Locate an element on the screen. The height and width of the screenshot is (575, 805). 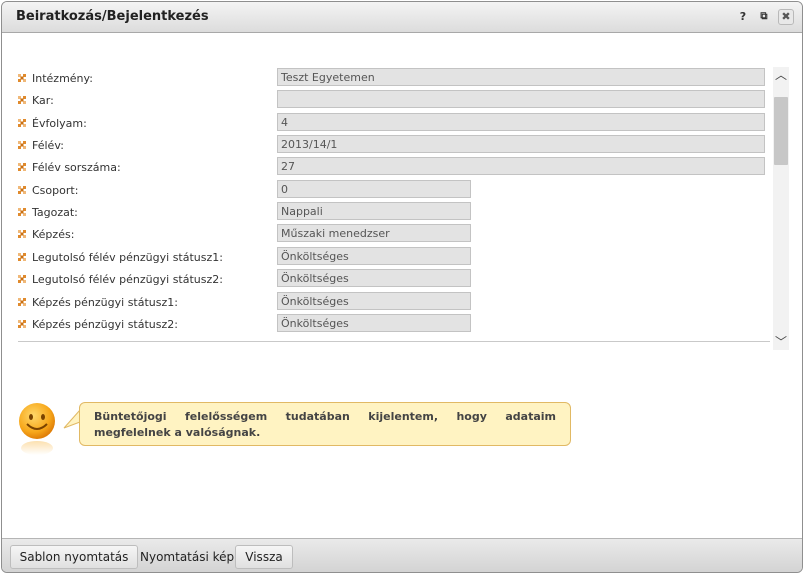
form-row: Tagozat: Nappali is located at coordinates (394, 213).